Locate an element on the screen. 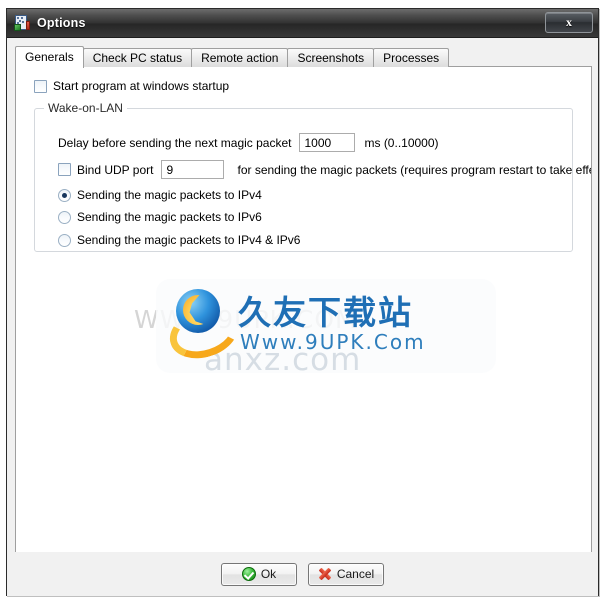 Image resolution: width=605 pixels, height=604 pixels. udp-port-input is located at coordinates (193, 169).